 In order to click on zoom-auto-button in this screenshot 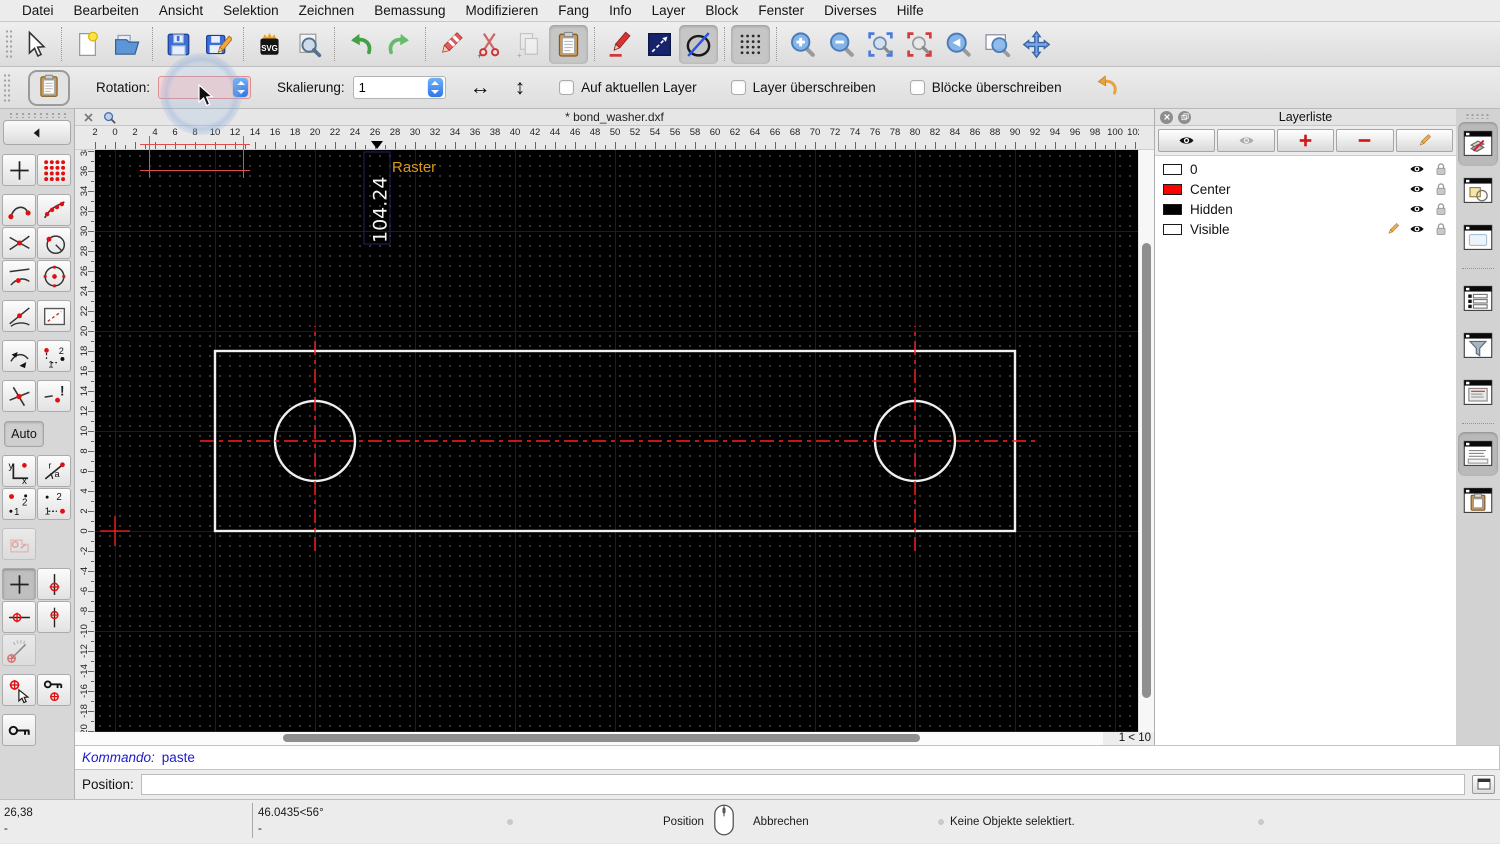, I will do `click(880, 44)`.